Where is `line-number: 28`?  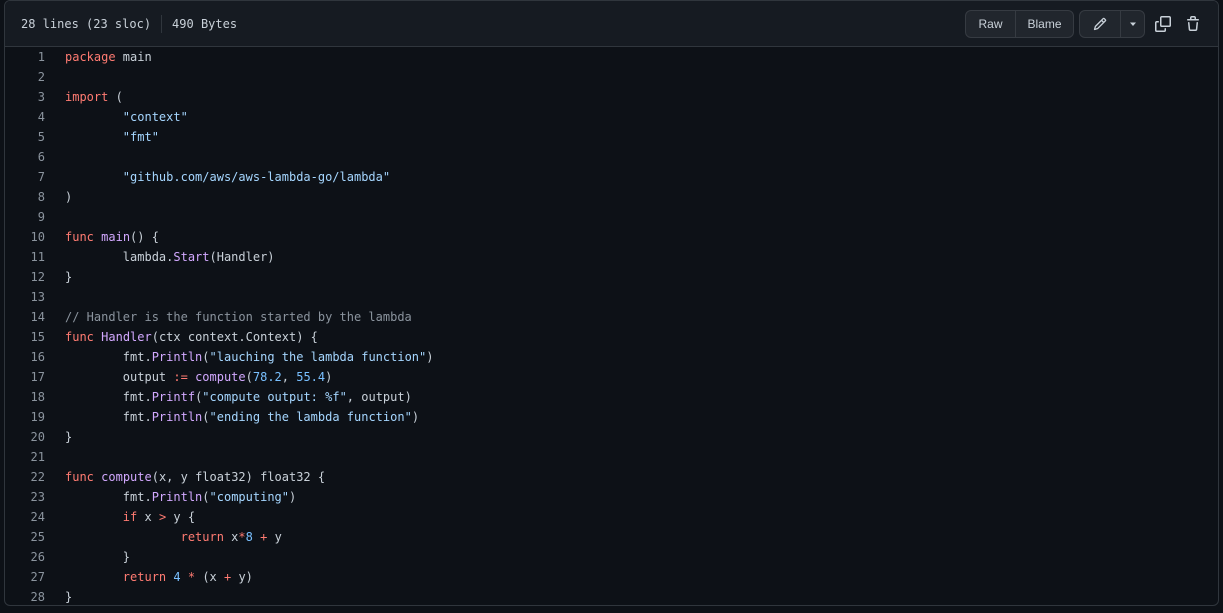 line-number: 28 is located at coordinates (25, 596).